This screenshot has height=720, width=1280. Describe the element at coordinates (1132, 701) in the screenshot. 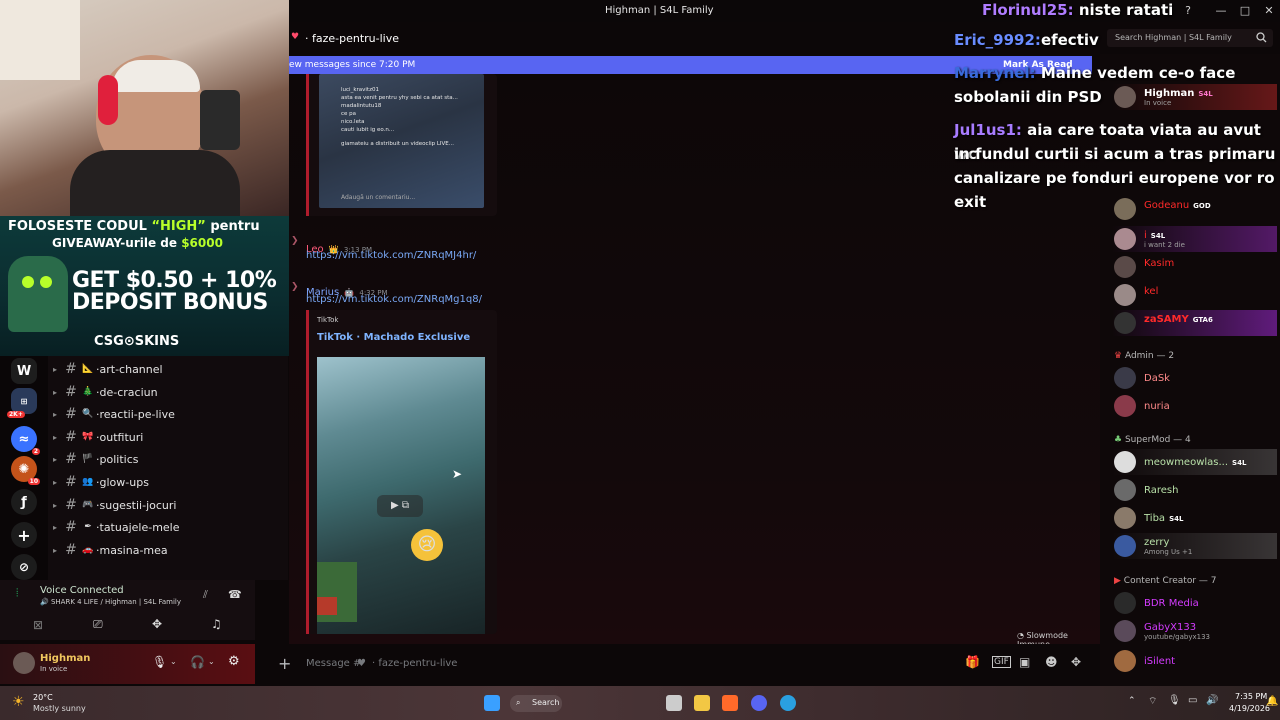

I see `chevron-up-icon: ⌃` at that location.